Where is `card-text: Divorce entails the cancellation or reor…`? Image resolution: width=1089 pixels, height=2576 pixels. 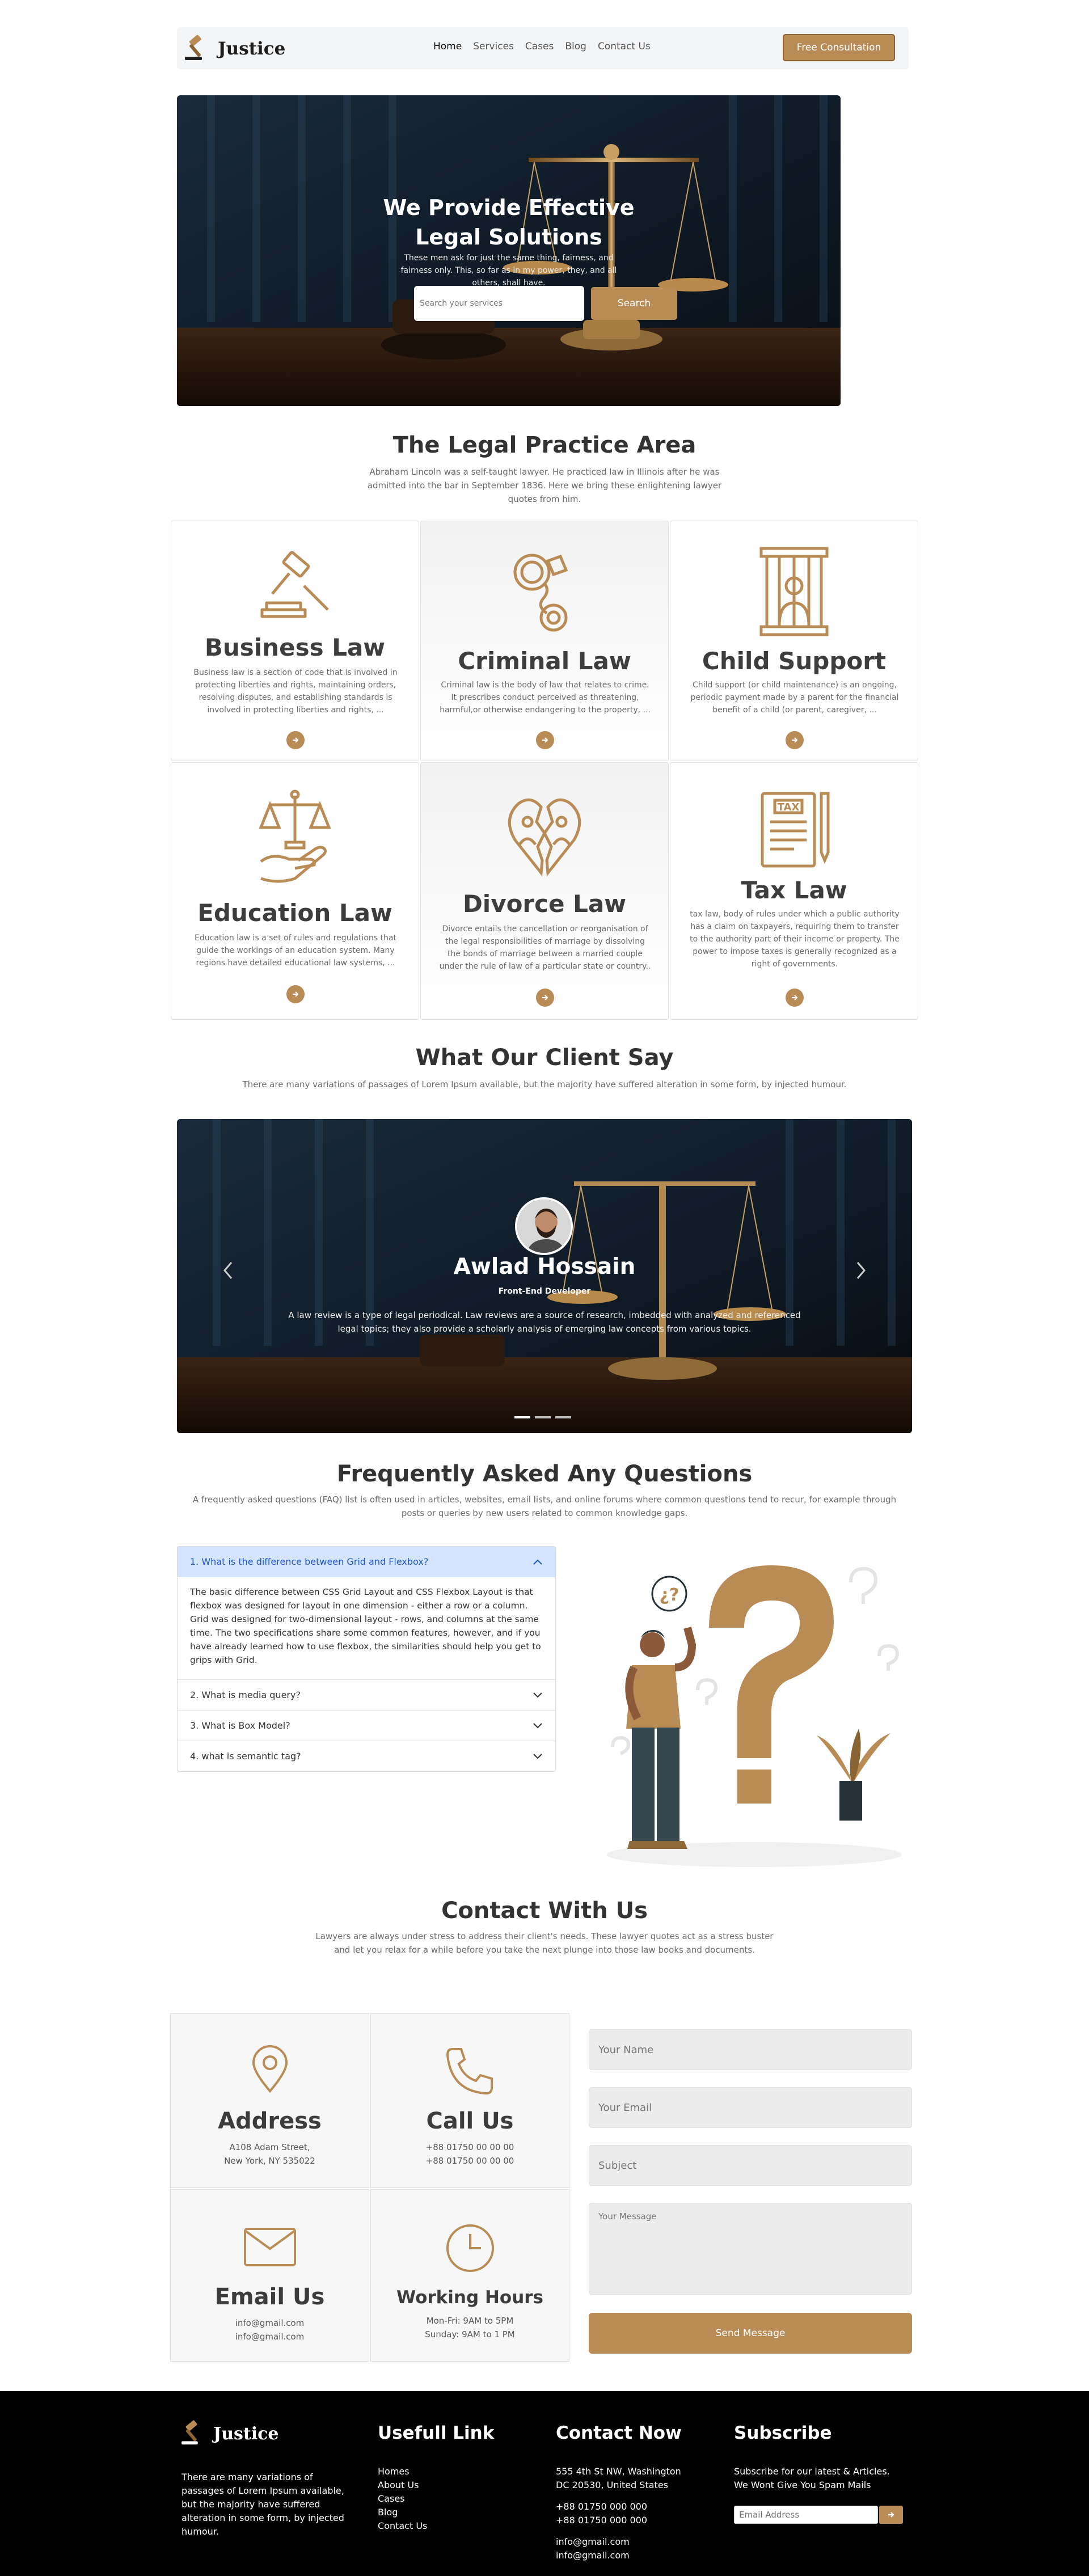
card-text: Divorce entails the cancellation or reor… is located at coordinates (545, 947).